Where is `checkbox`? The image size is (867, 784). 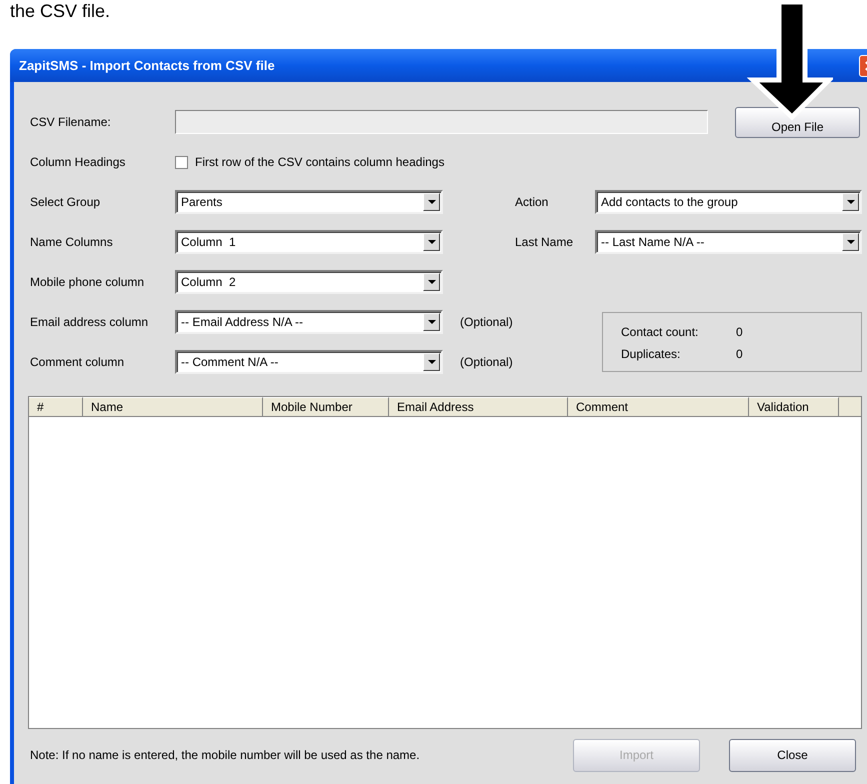
checkbox is located at coordinates (181, 162).